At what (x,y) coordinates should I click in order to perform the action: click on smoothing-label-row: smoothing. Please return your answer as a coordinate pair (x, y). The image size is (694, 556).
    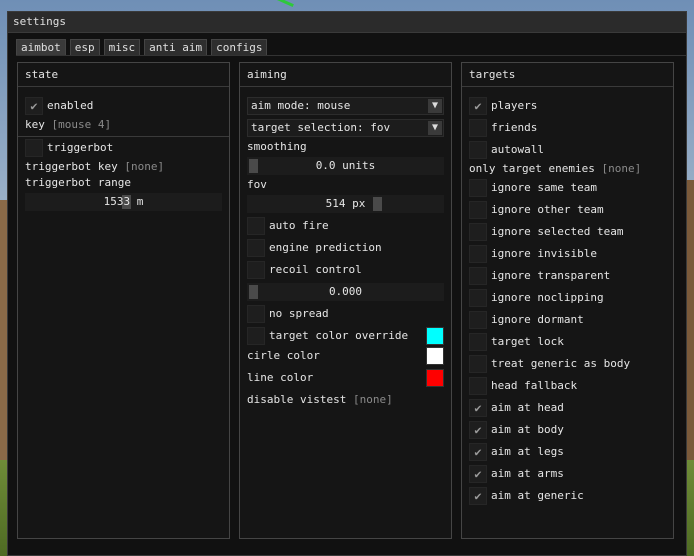
    Looking at the image, I should click on (345, 147).